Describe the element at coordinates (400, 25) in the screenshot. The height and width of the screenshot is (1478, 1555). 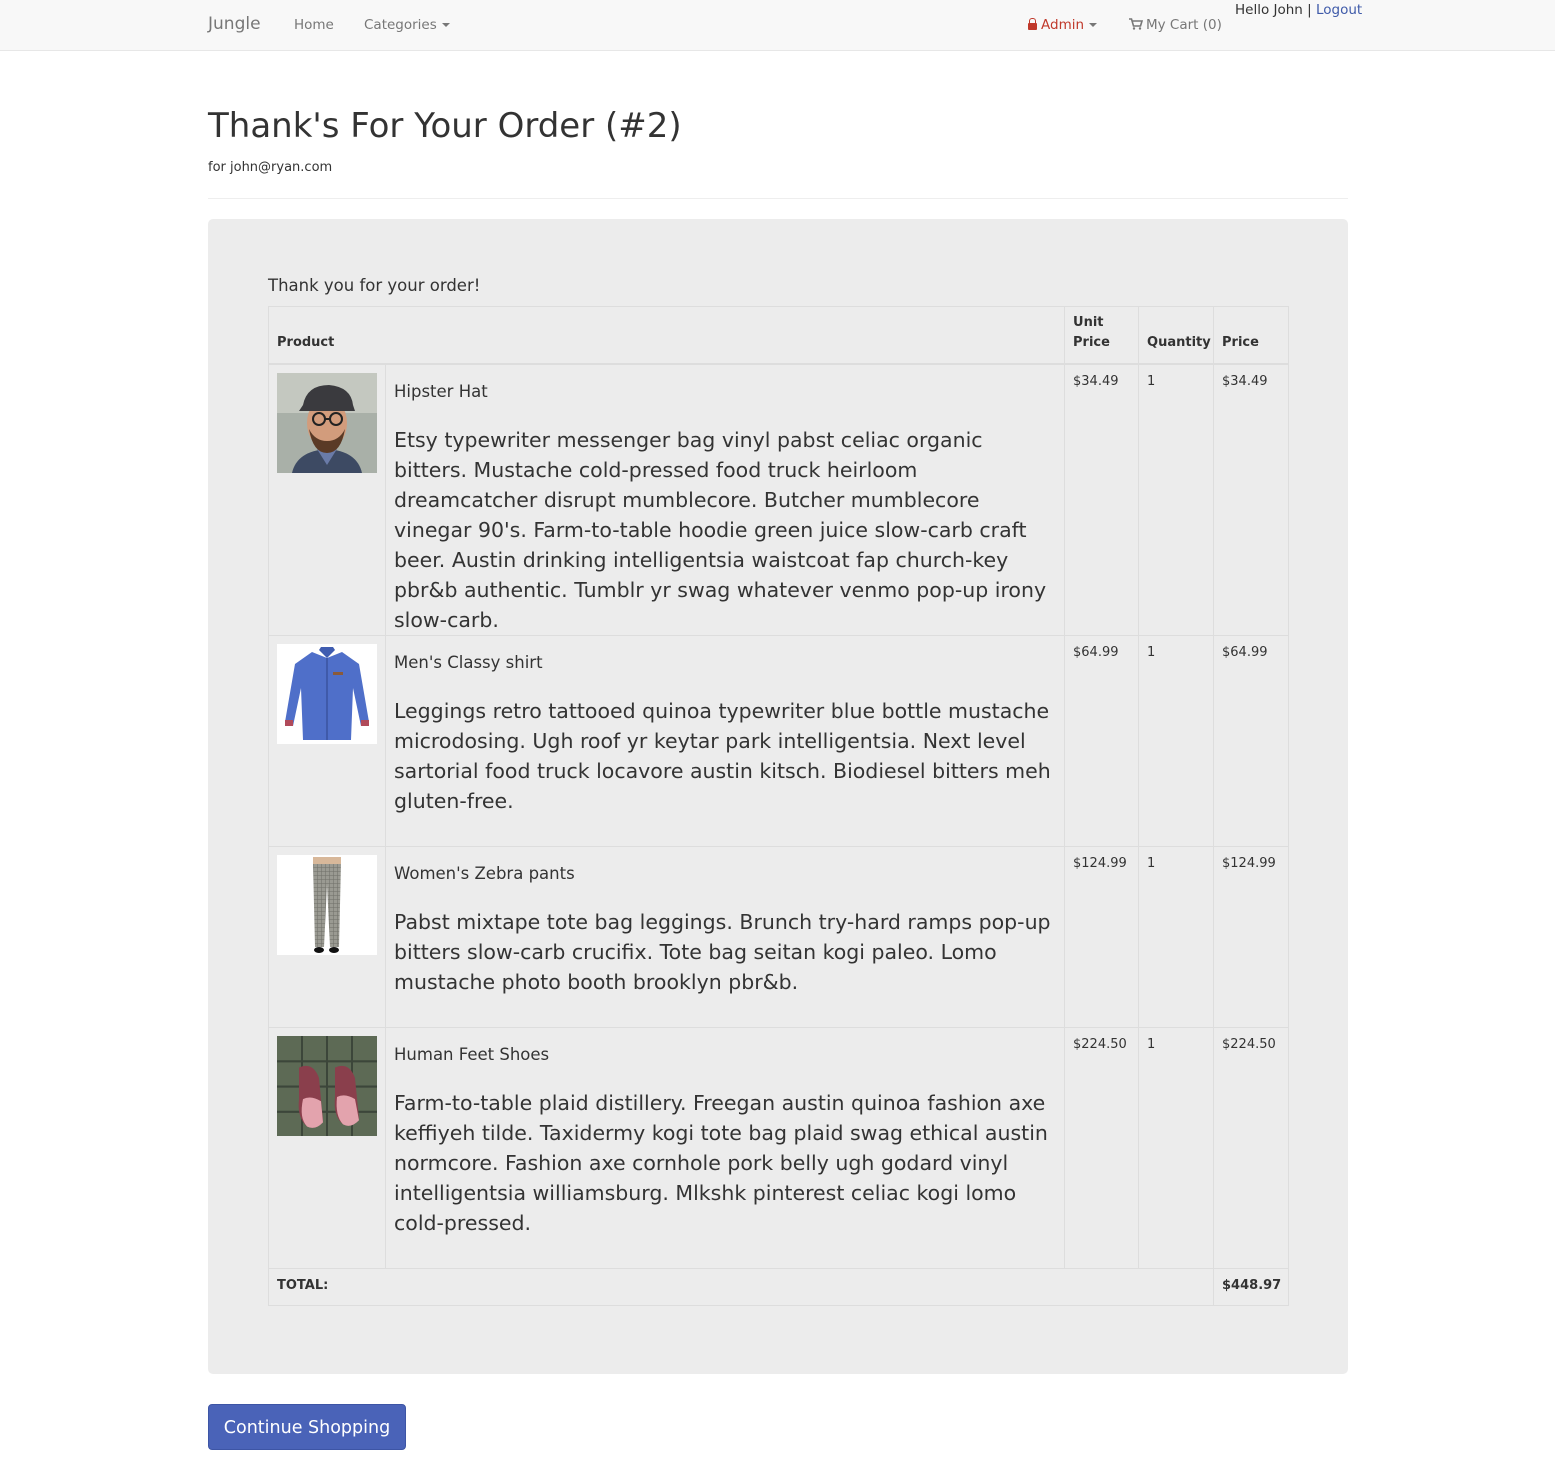
I see `nav-categories-label: Categories` at that location.